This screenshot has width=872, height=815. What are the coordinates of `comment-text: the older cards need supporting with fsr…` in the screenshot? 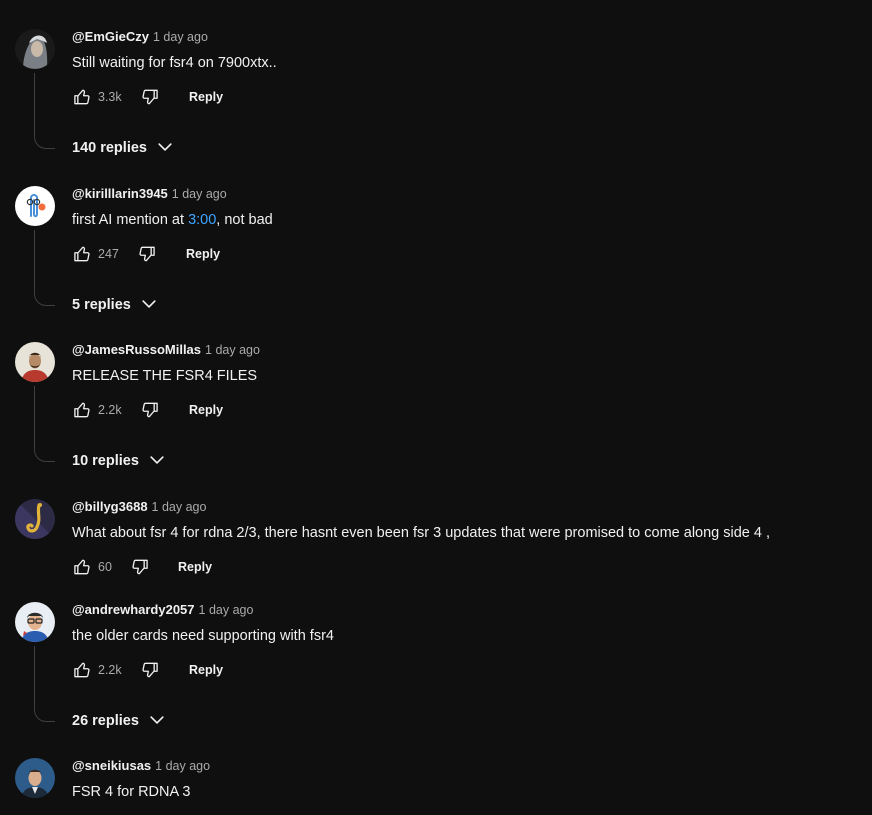 It's located at (203, 636).